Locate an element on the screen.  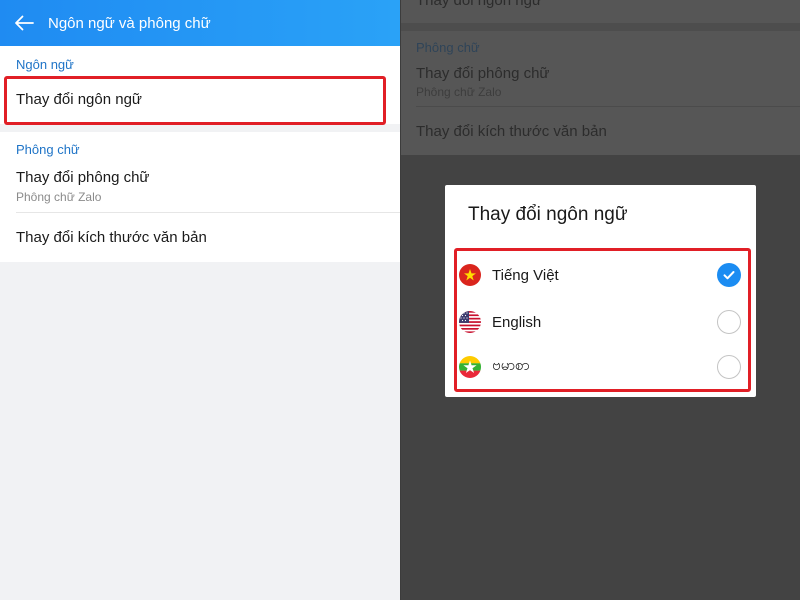
highlight-box-change-language is located at coordinates (195, 100).